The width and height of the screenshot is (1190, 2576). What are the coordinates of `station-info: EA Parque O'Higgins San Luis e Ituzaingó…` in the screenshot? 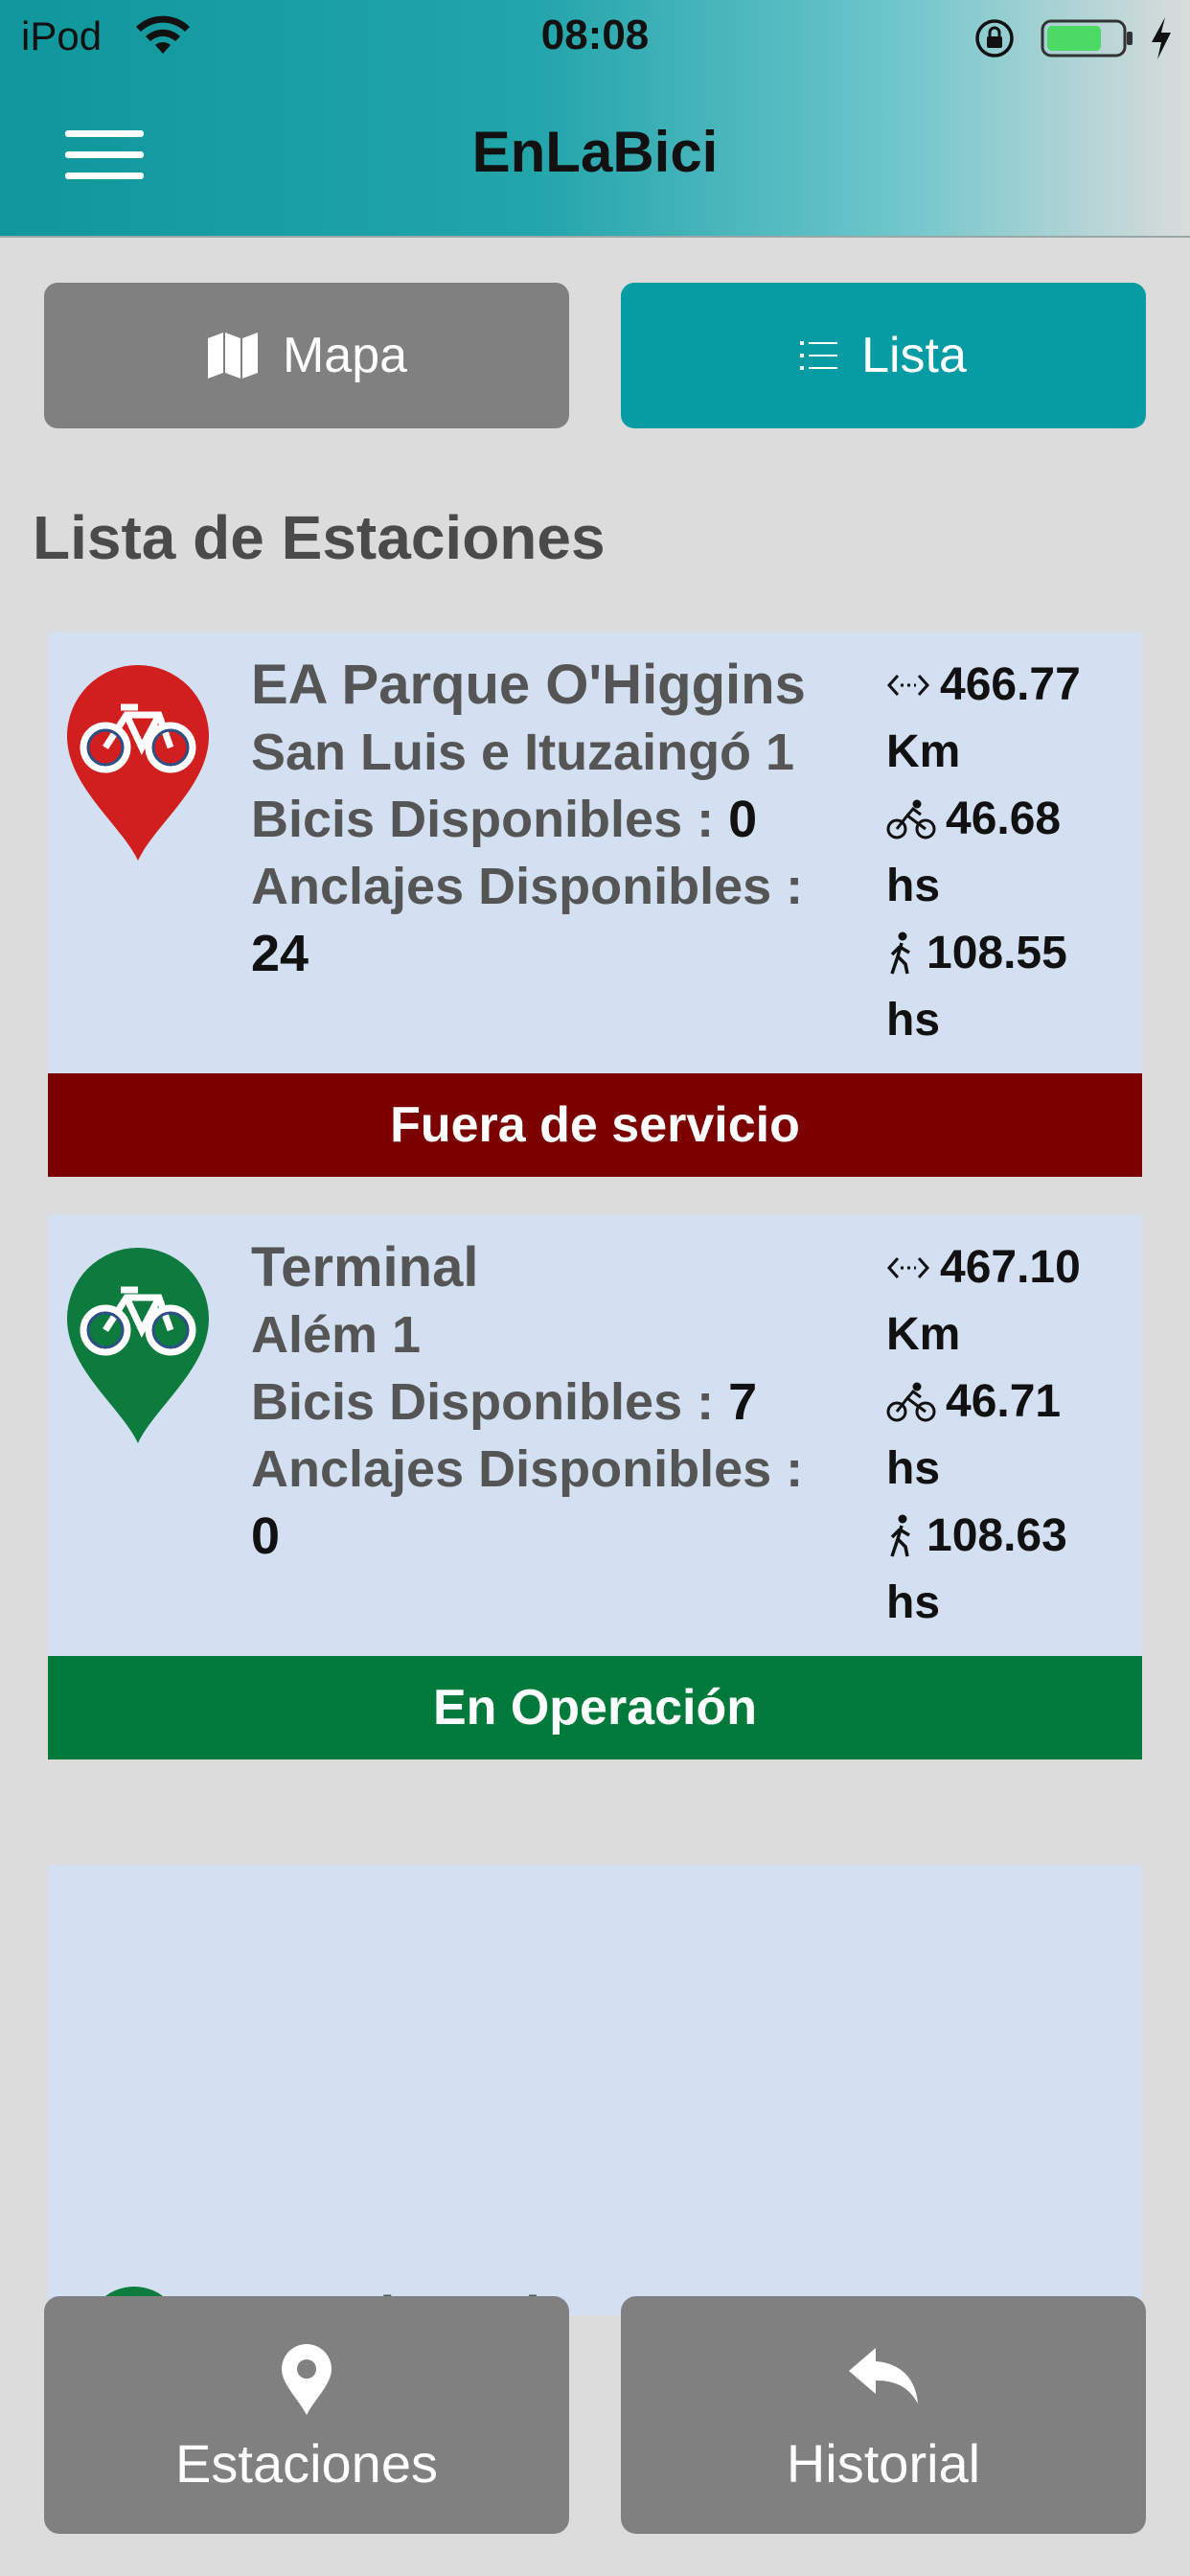 It's located at (596, 819).